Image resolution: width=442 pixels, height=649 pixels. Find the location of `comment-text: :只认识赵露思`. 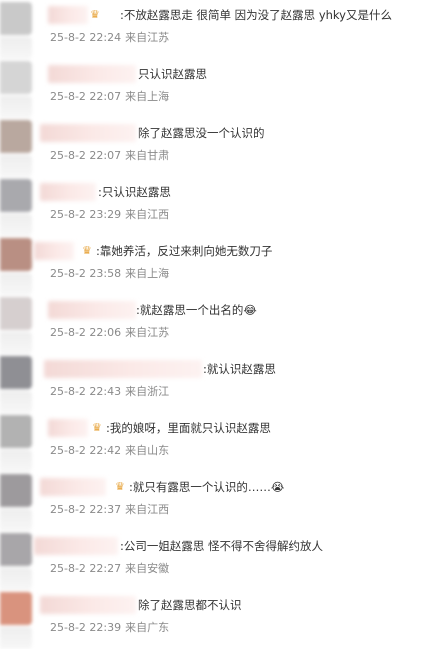

comment-text: :只认识赵露思 is located at coordinates (134, 192).